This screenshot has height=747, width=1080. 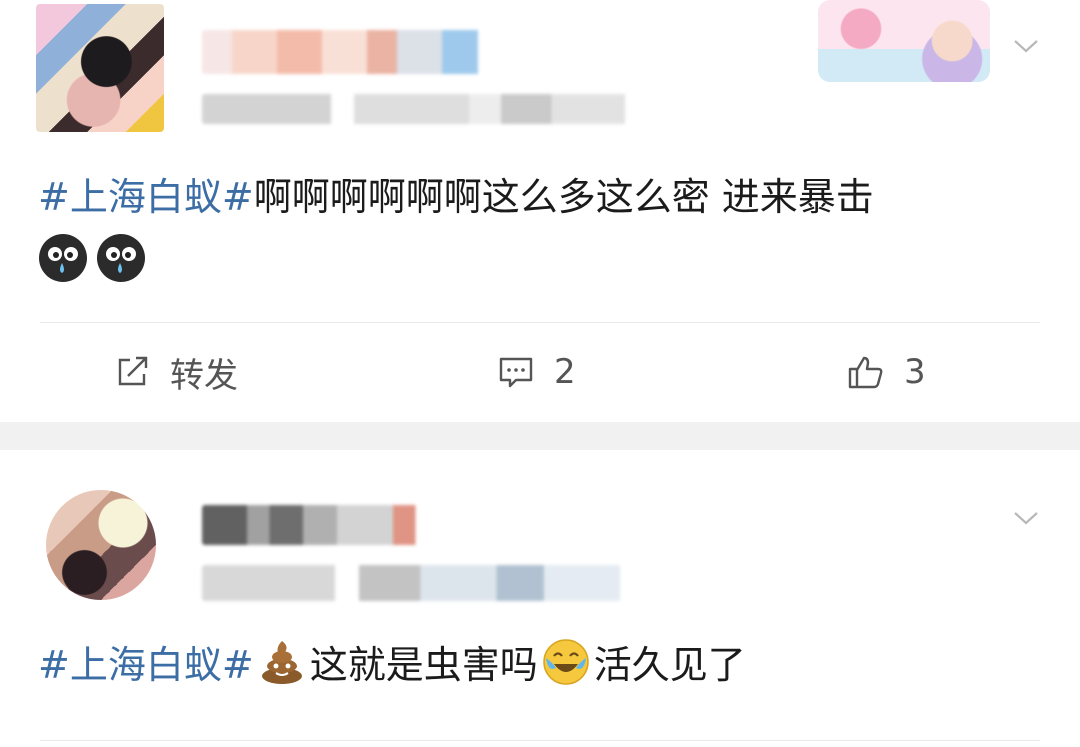 I want to click on decoration-badge, so click(x=904, y=41).